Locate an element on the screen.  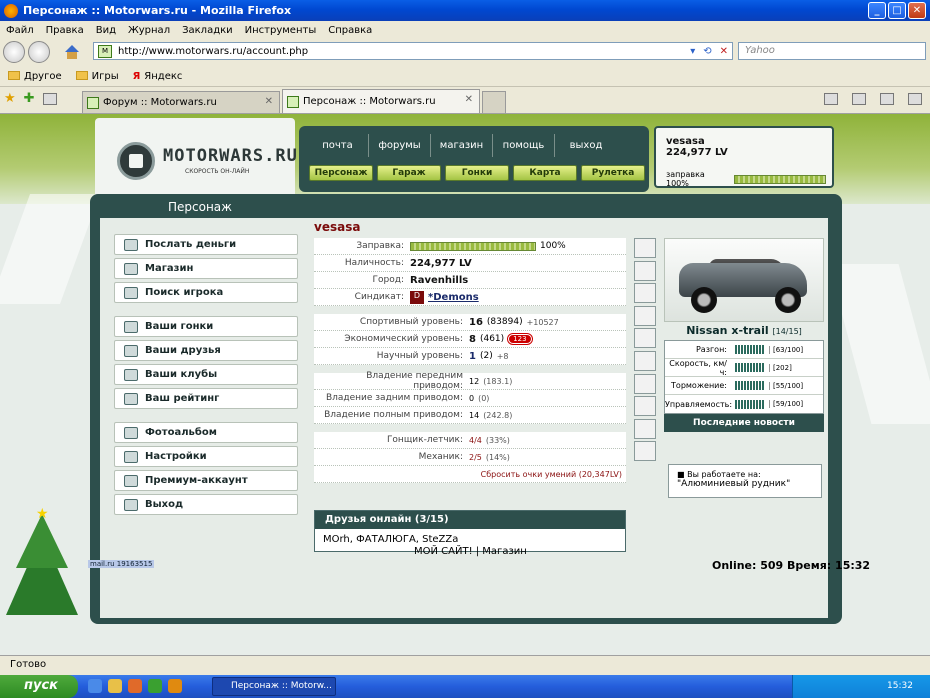
user-name: vesasa is located at coordinates (744, 141).